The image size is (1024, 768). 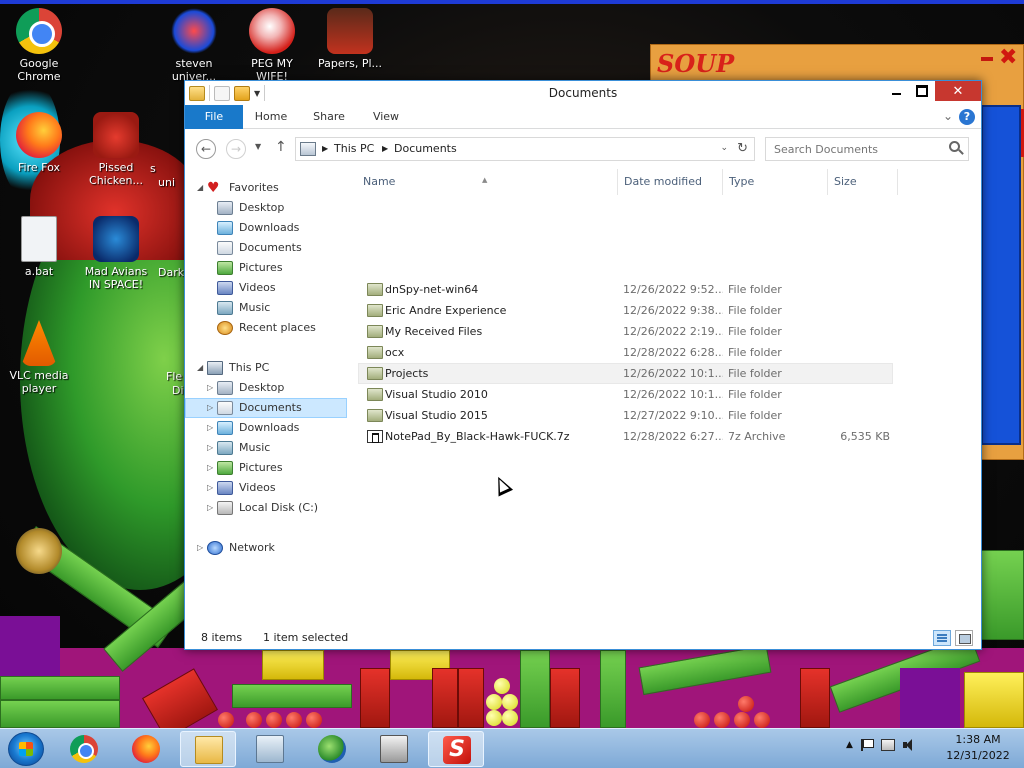 I want to click on network-status-icon, so click(x=887, y=745).